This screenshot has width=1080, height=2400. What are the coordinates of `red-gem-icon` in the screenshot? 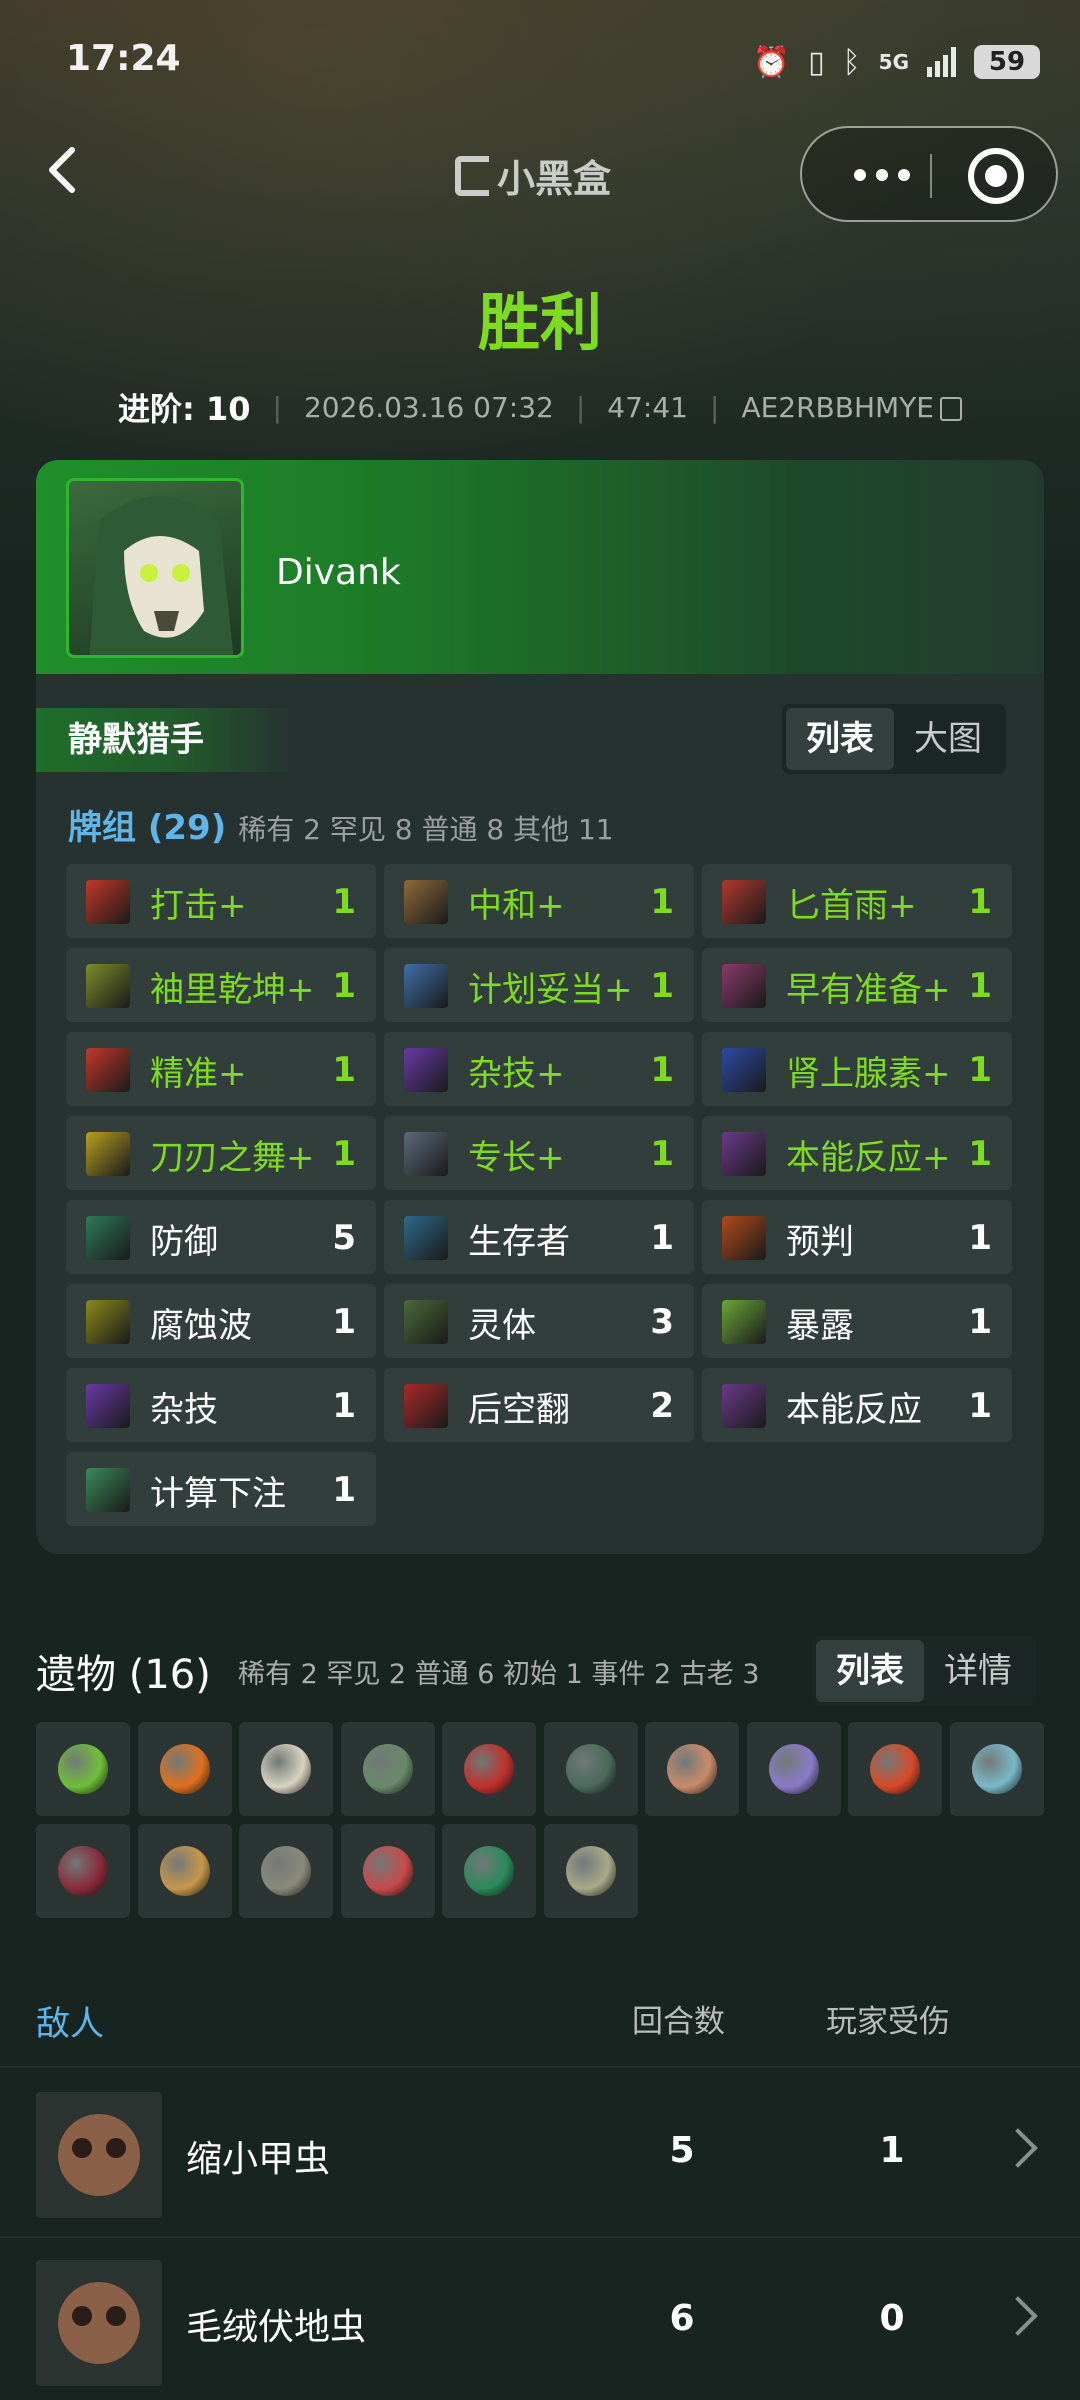 It's located at (489, 1769).